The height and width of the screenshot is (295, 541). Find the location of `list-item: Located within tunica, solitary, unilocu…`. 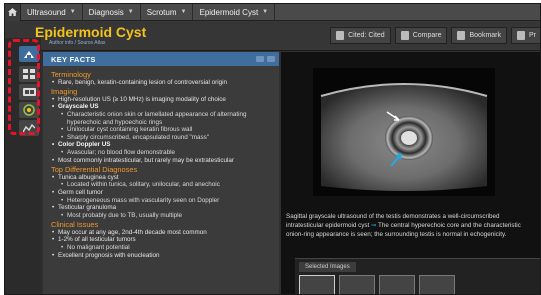

list-item: Located within tunica, solitary, unilocu… is located at coordinates (161, 185).